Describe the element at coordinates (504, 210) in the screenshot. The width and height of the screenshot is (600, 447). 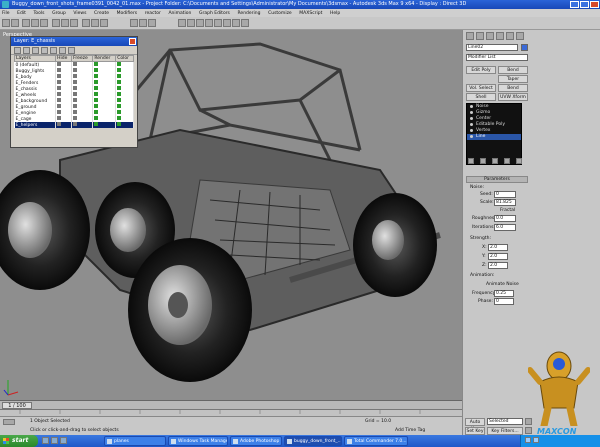
I see `fractal-checkbox: Fractal` at that location.